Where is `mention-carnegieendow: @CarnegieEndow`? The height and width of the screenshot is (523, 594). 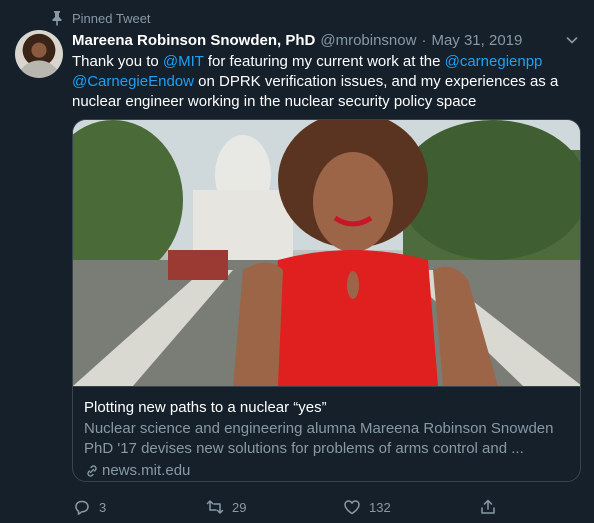 mention-carnegieendow: @CarnegieEndow is located at coordinates (133, 81).